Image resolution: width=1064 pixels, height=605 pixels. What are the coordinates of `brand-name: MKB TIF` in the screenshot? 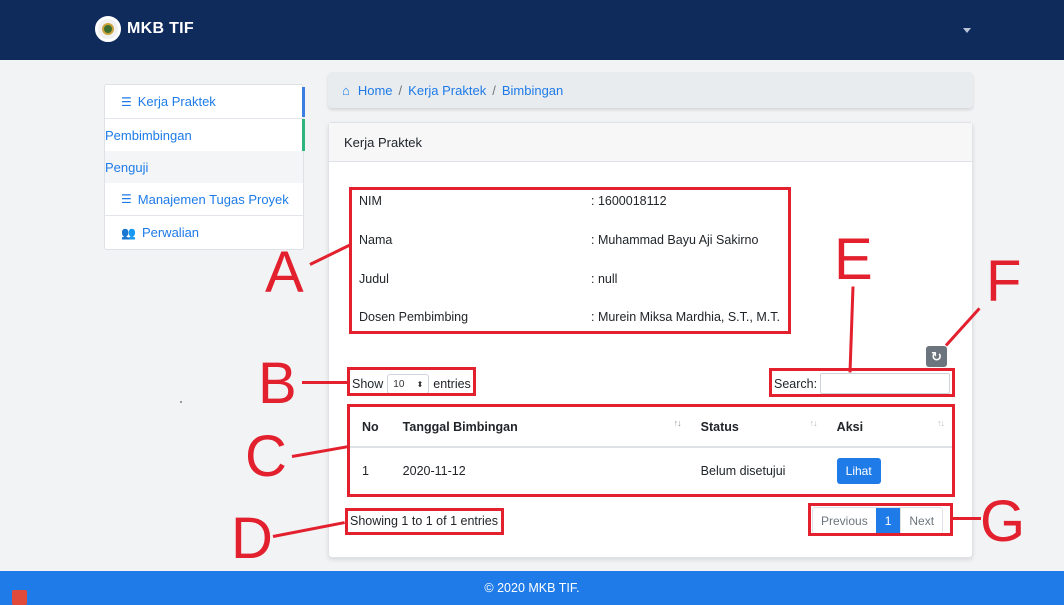 It's located at (160, 28).